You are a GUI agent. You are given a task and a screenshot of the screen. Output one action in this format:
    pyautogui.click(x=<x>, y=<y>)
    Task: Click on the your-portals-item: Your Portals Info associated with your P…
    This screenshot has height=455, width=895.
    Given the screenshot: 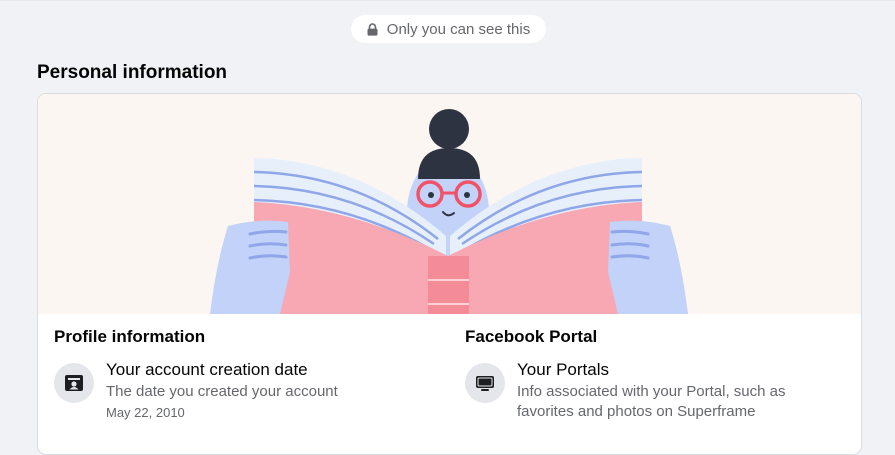 What is the action you would take?
    pyautogui.click(x=655, y=391)
    